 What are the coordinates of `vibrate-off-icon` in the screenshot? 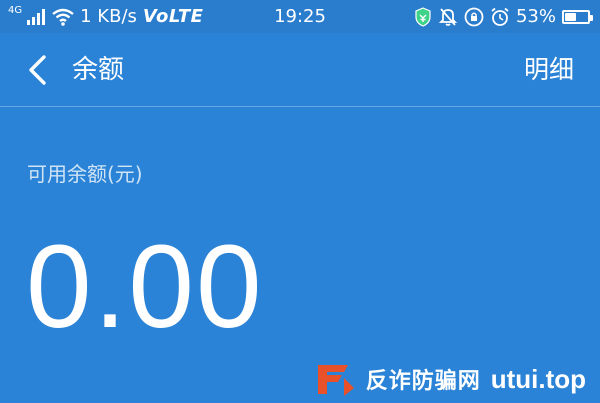 It's located at (448, 17).